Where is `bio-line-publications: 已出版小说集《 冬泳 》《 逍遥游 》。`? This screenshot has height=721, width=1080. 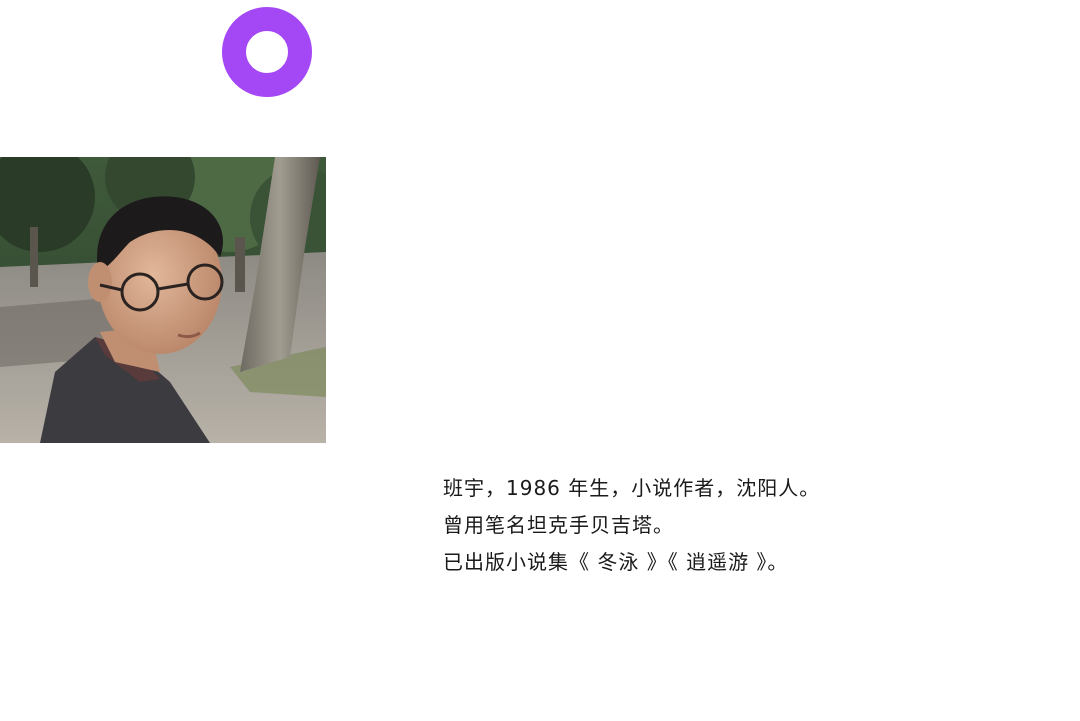 bio-line-publications: 已出版小说集《 冬泳 》《 逍遥游 》。 is located at coordinates (616, 562).